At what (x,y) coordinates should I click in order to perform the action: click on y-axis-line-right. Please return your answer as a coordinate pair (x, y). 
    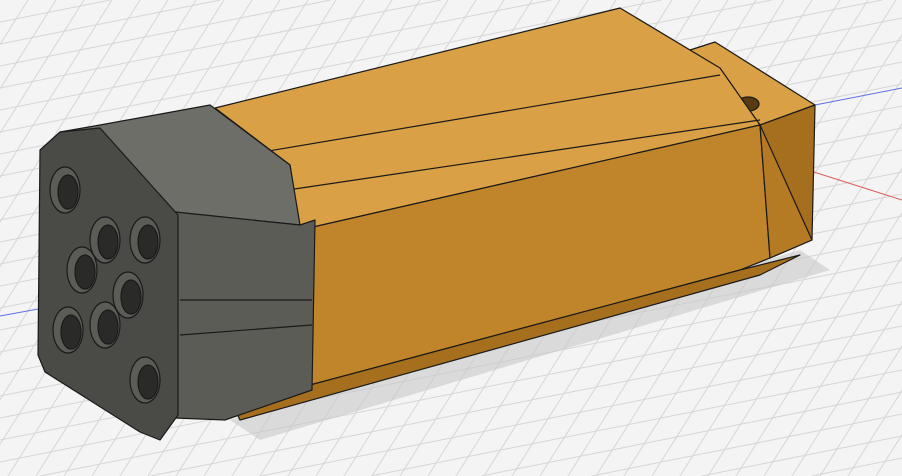
    Looking at the image, I should click on (858, 96).